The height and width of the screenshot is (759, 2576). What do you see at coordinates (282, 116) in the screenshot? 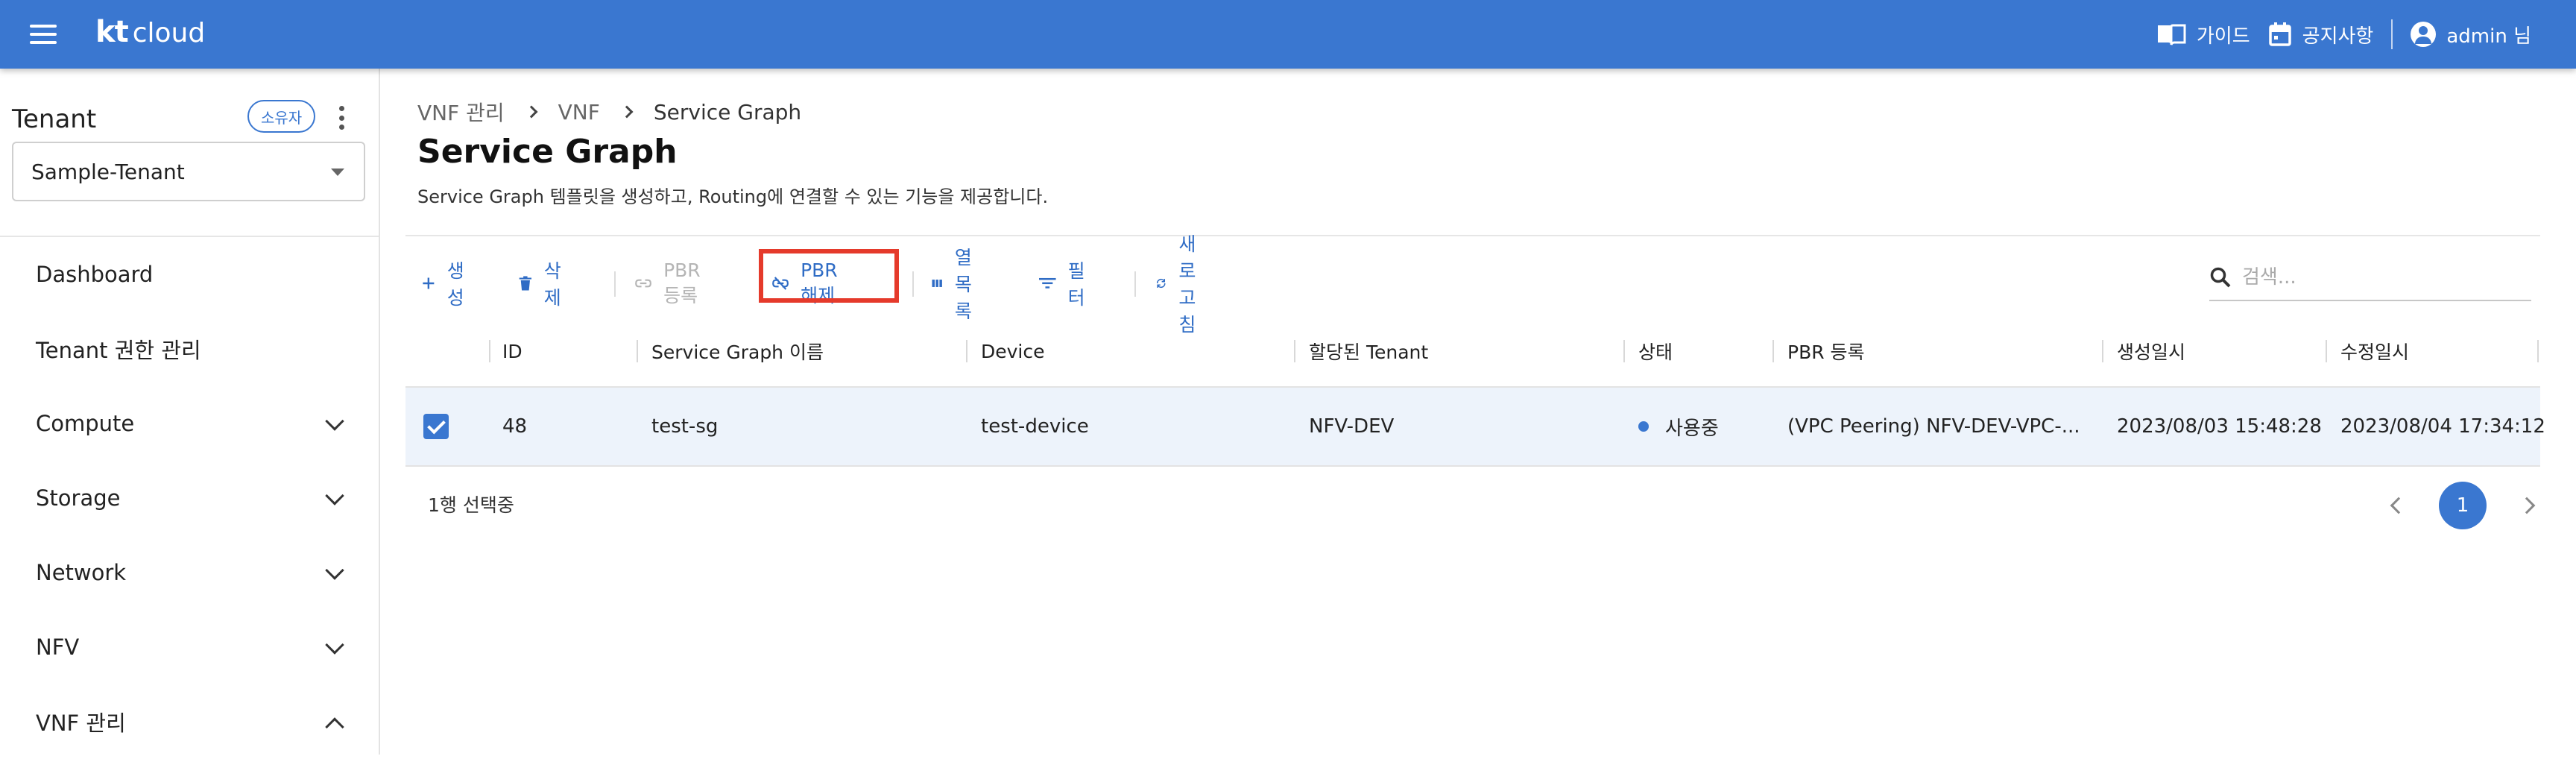
I see `owner-chip: 소유자` at bounding box center [282, 116].